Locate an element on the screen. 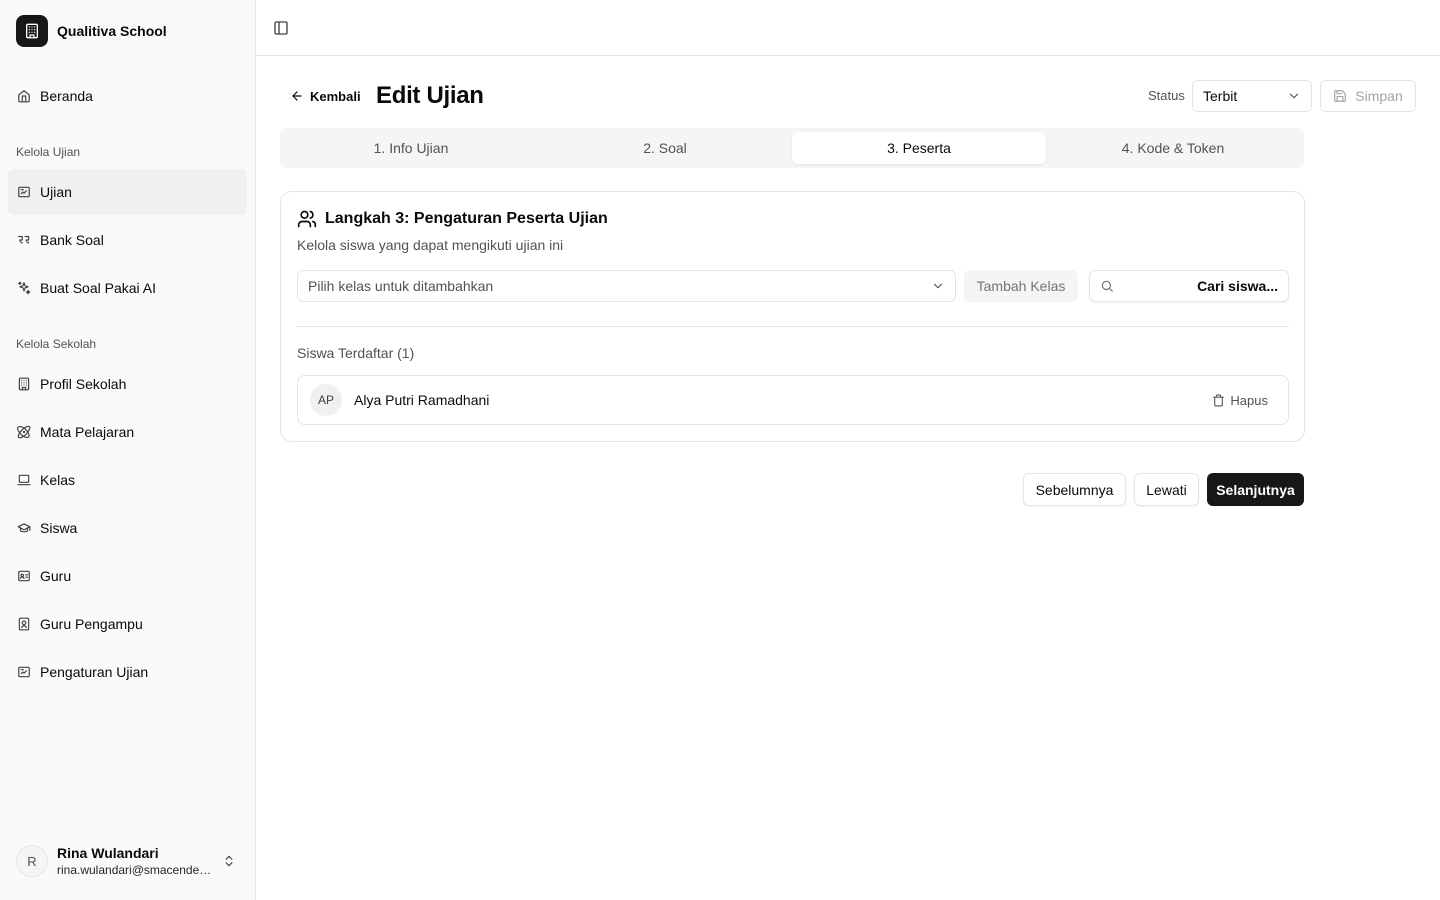  delete-label: Hapus is located at coordinates (1249, 400).